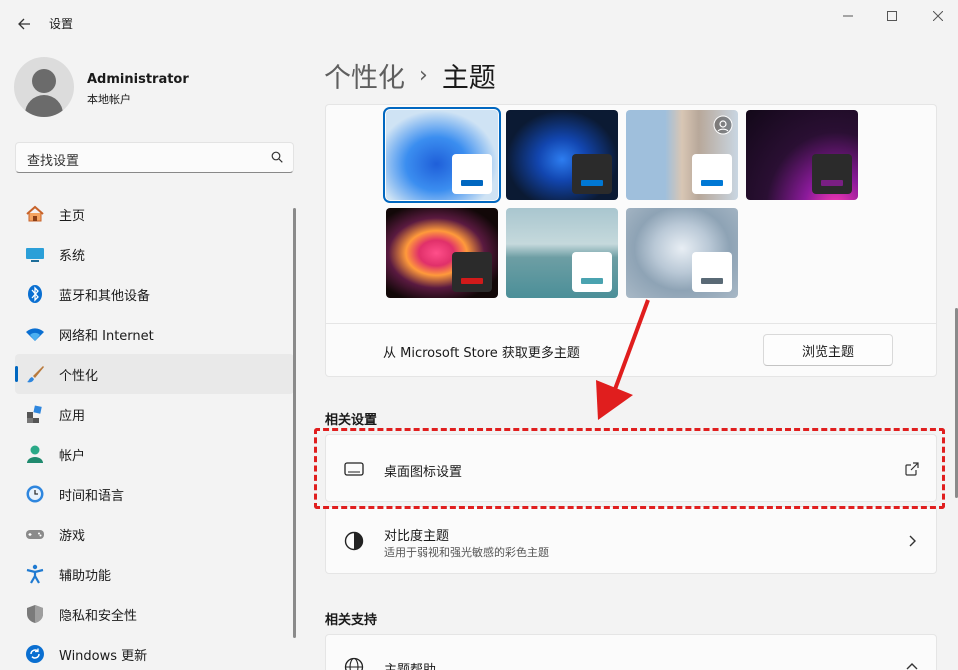  Describe the element at coordinates (154, 254) in the screenshot. I see `sidebar-item-system: 系统` at that location.